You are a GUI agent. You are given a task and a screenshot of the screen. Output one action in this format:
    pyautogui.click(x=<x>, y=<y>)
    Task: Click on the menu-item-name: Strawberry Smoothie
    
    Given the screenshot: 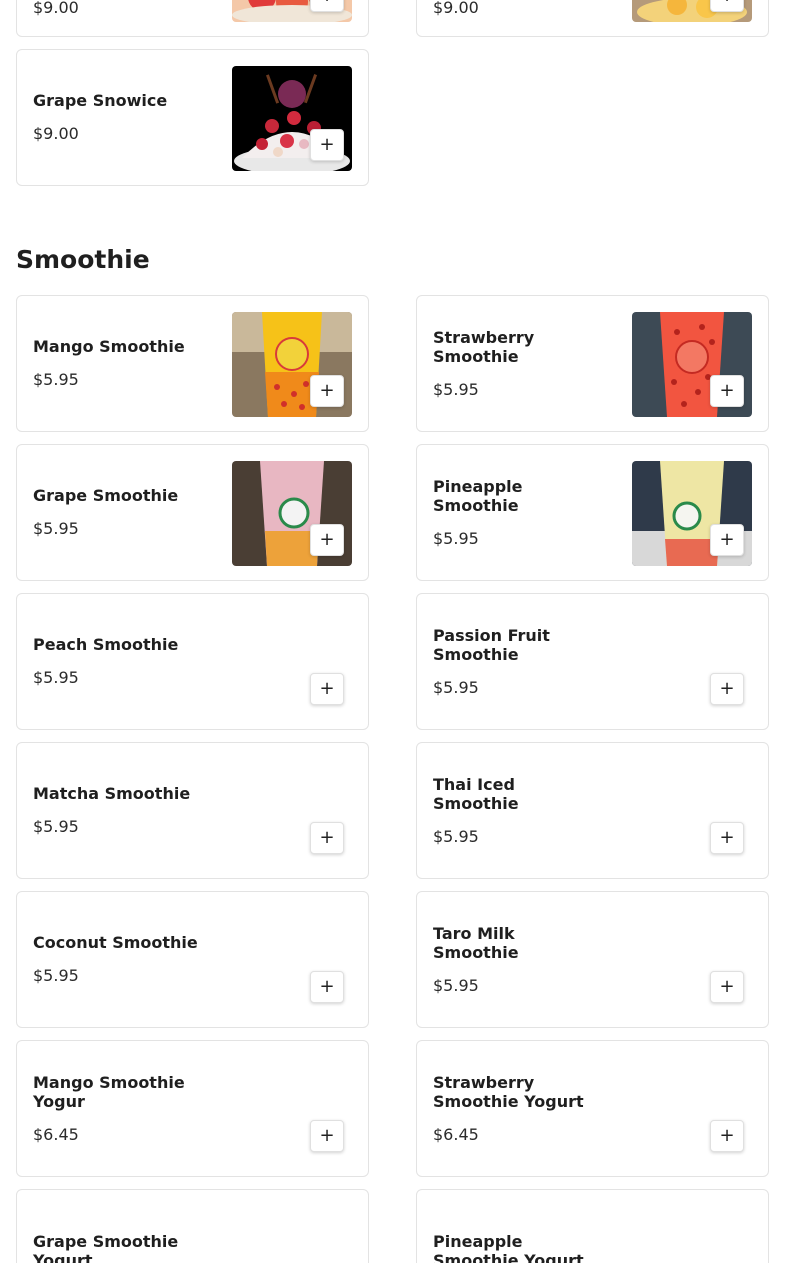 What is the action you would take?
    pyautogui.click(x=484, y=346)
    